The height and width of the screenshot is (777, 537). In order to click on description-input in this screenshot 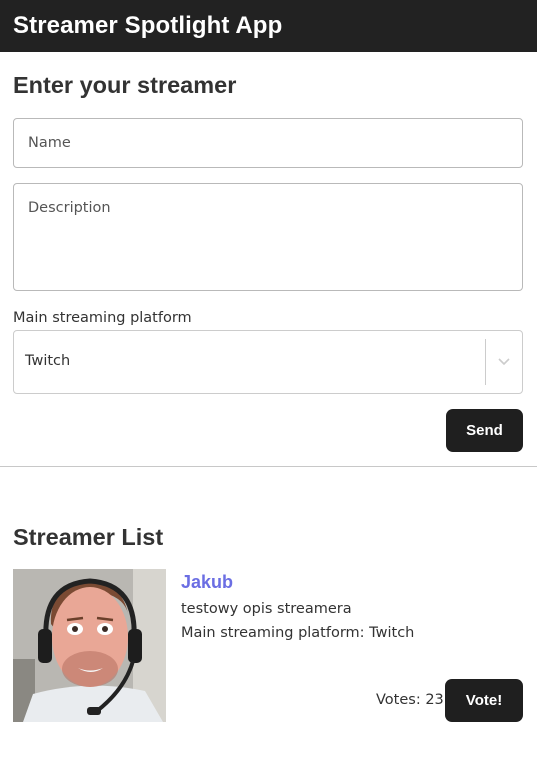, I will do `click(268, 237)`.